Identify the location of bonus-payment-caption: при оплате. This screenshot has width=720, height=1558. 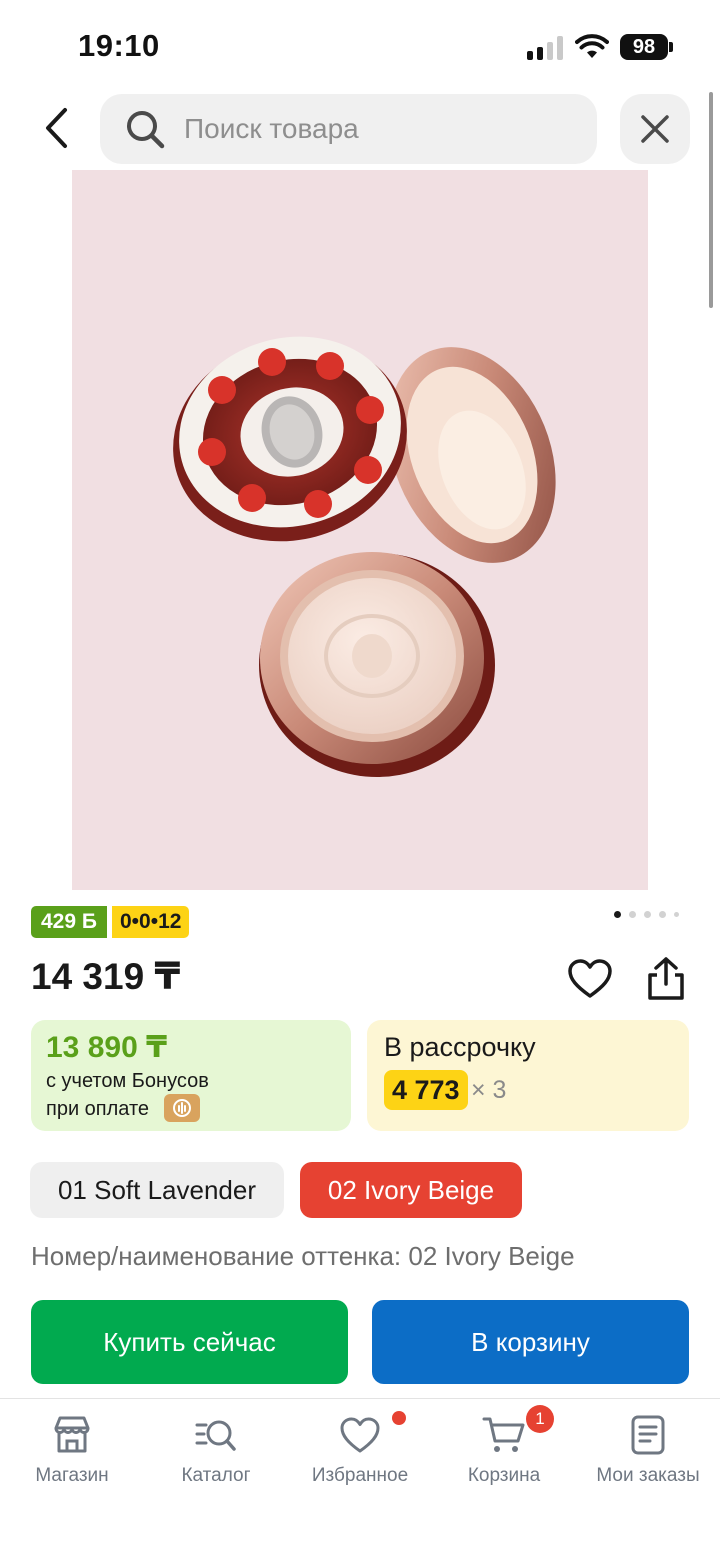
(98, 1109).